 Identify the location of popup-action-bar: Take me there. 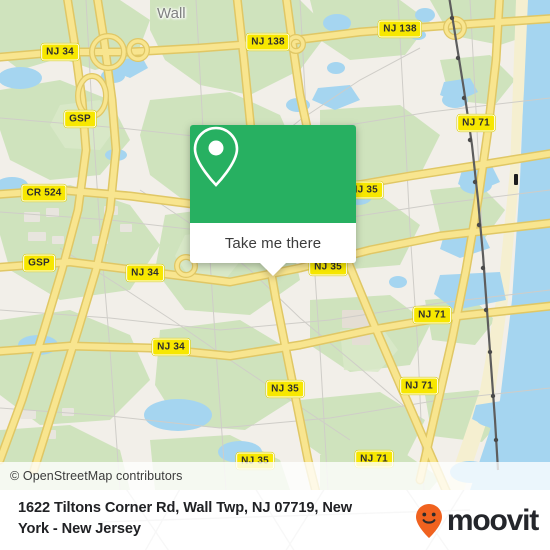
(273, 243).